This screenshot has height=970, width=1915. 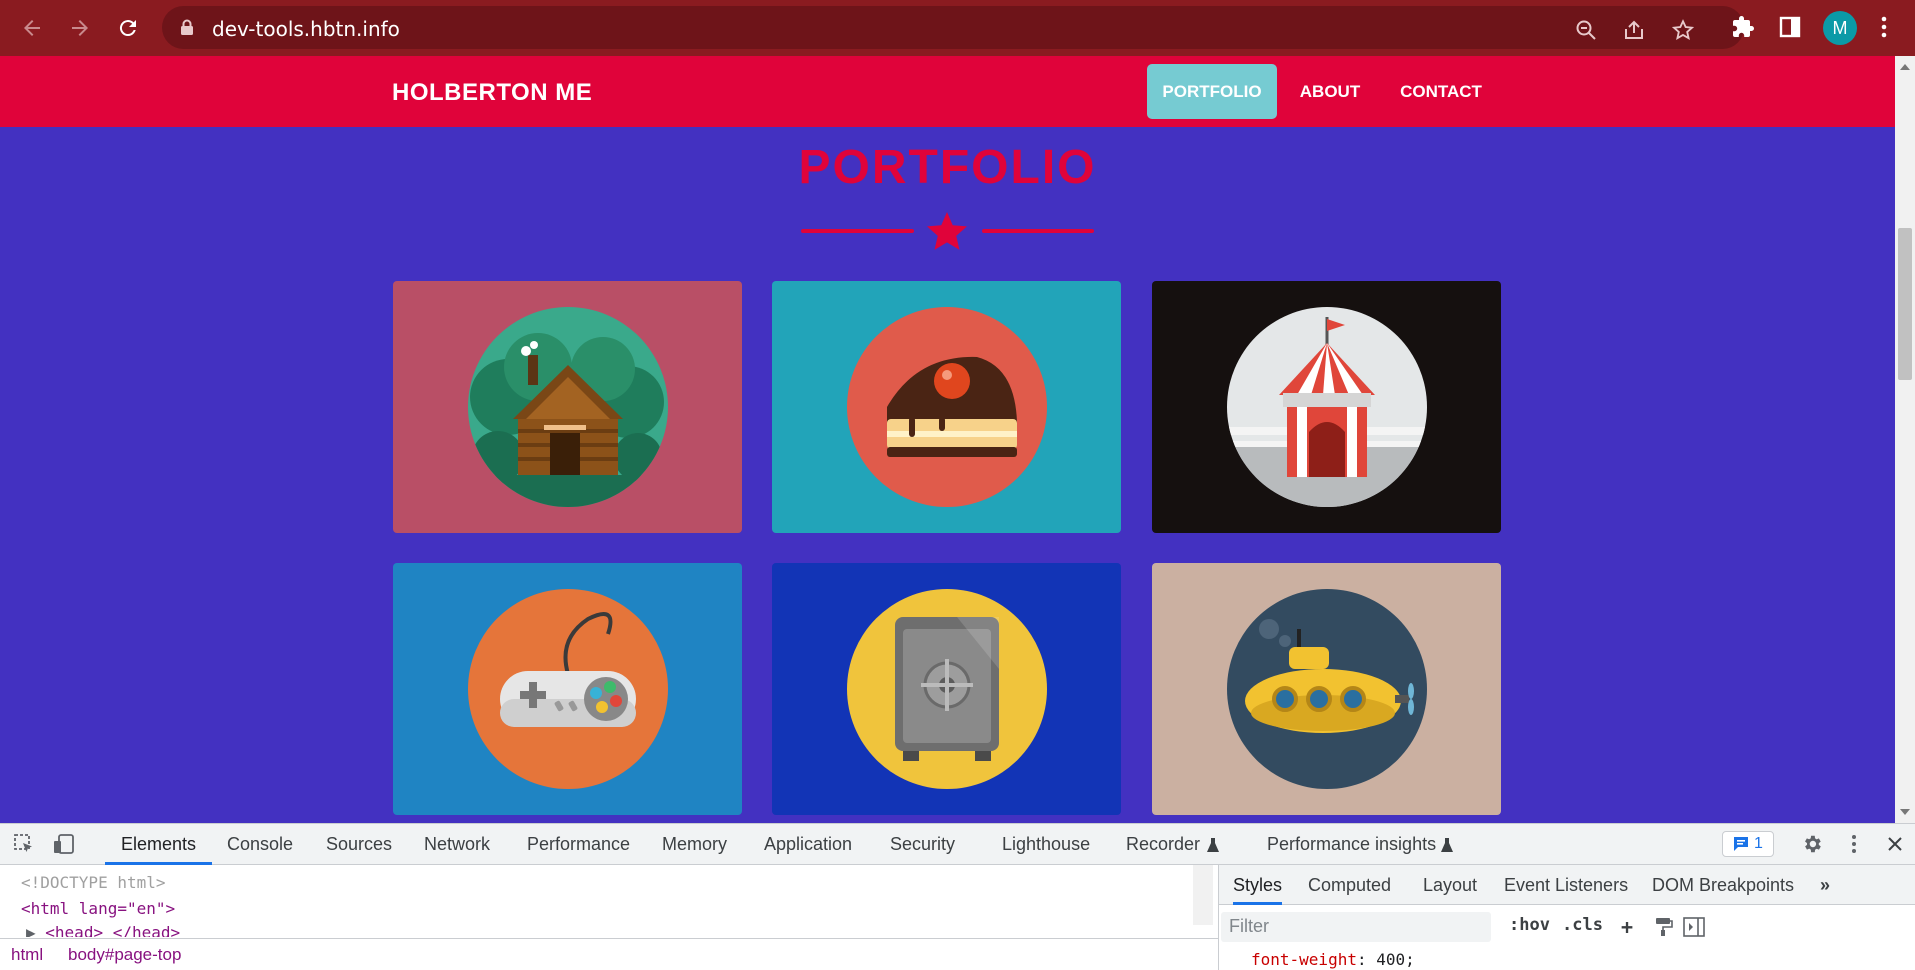 I want to click on nav-about: ABOUT, so click(x=1330, y=91).